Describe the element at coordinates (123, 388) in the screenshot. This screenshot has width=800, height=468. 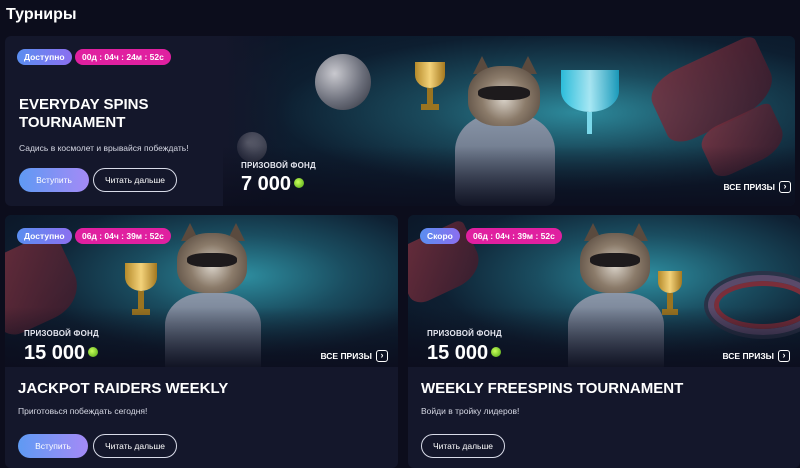
I see `tournament-title: JACKPOT RAIDERS WEEKLY` at that location.